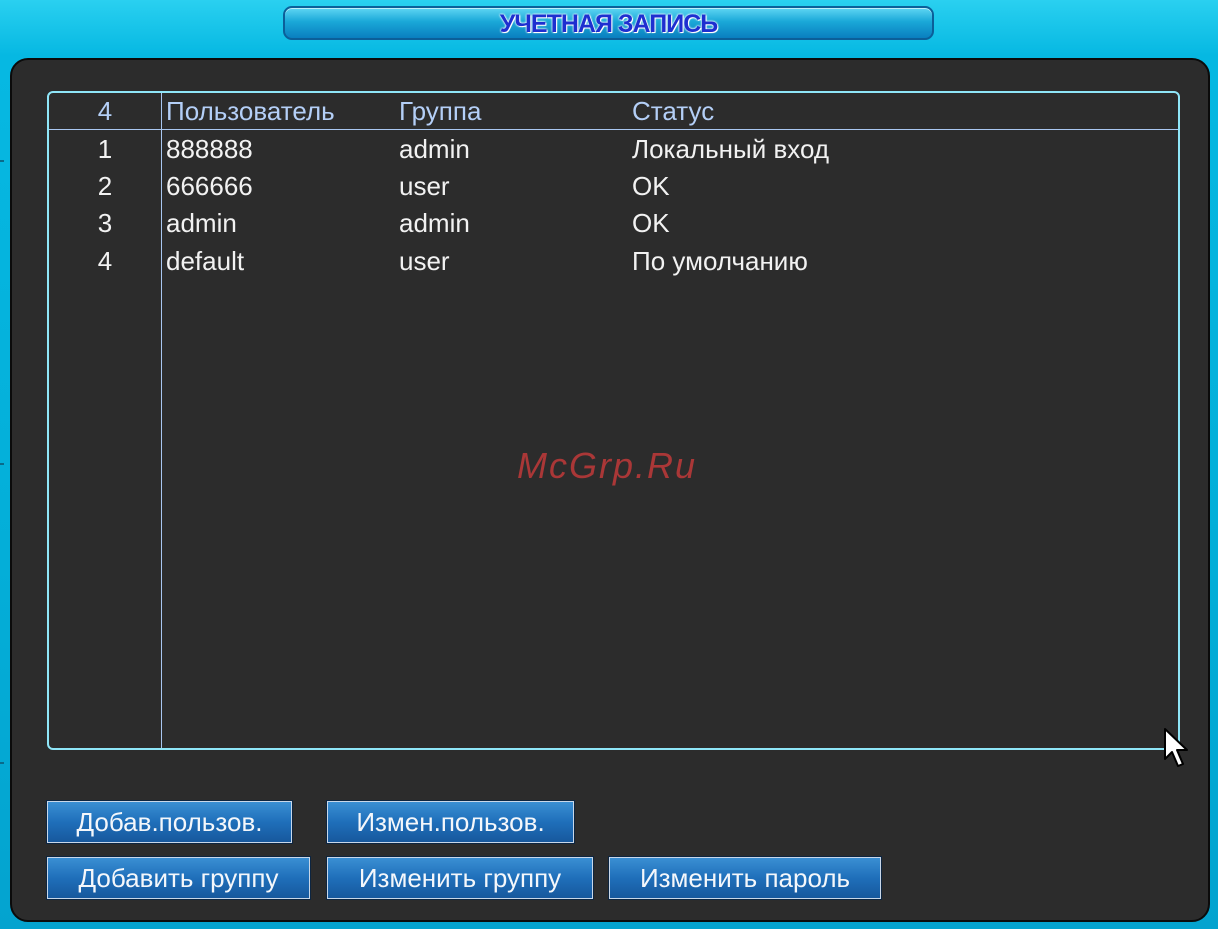 This screenshot has height=929, width=1218. What do you see at coordinates (460, 878) in the screenshot?
I see `edit-group-button: Изменить группу` at bounding box center [460, 878].